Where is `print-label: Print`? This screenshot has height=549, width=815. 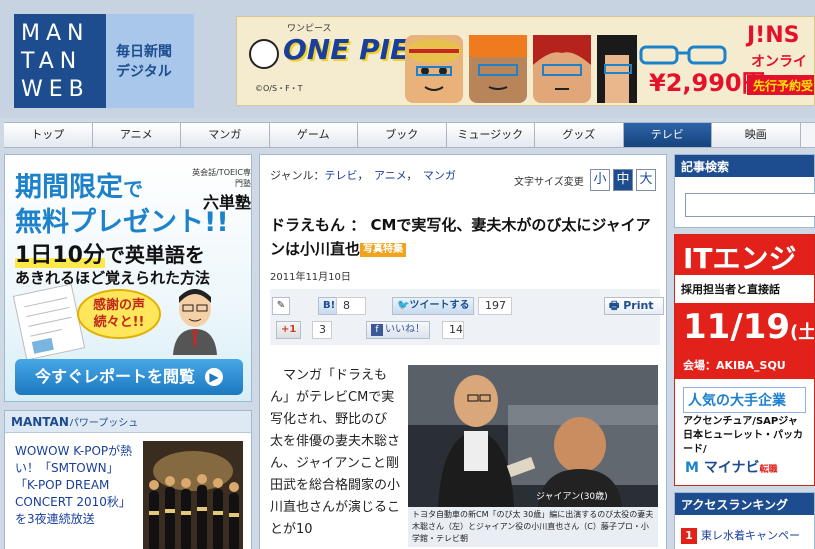
print-label: Print is located at coordinates (638, 305).